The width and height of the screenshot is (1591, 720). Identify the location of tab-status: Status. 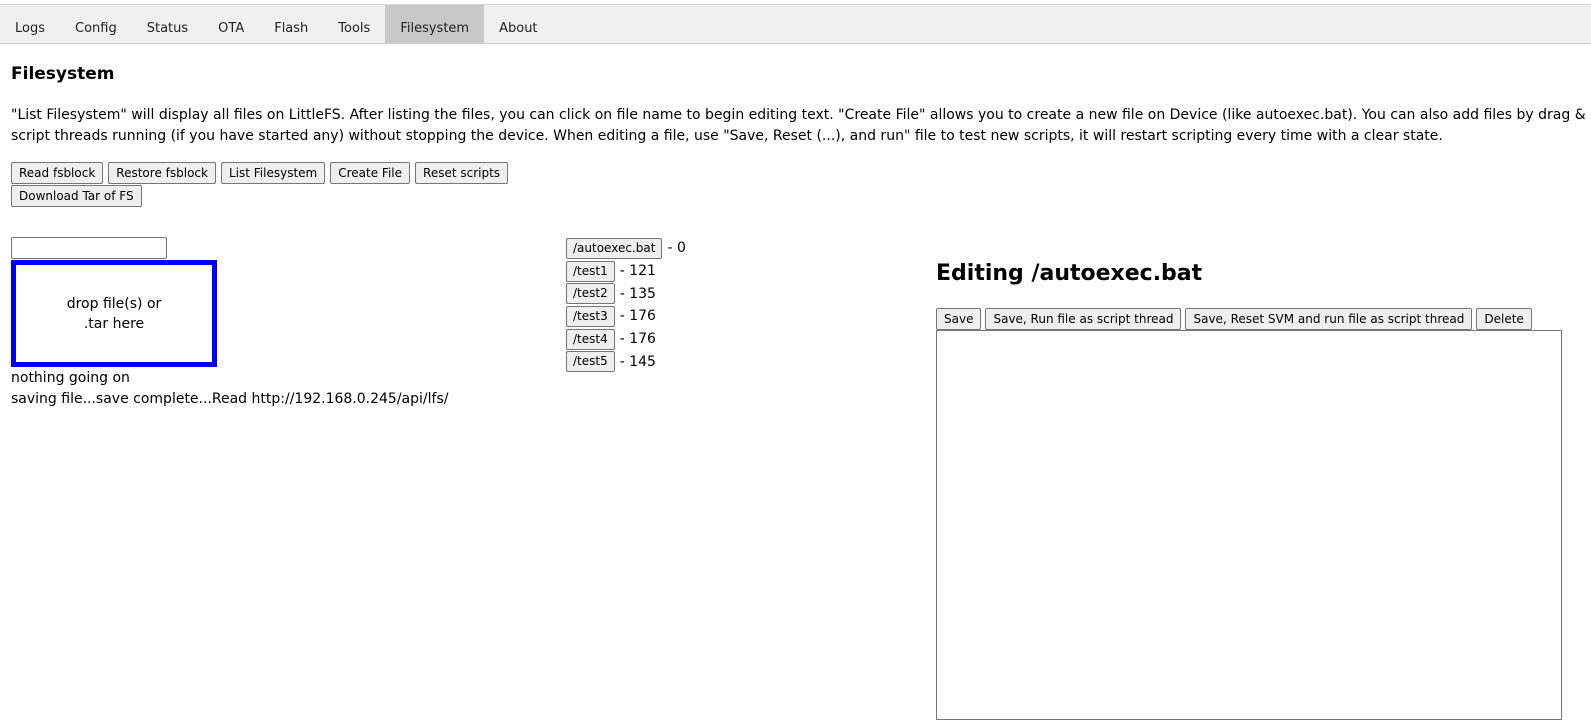
(167, 24).